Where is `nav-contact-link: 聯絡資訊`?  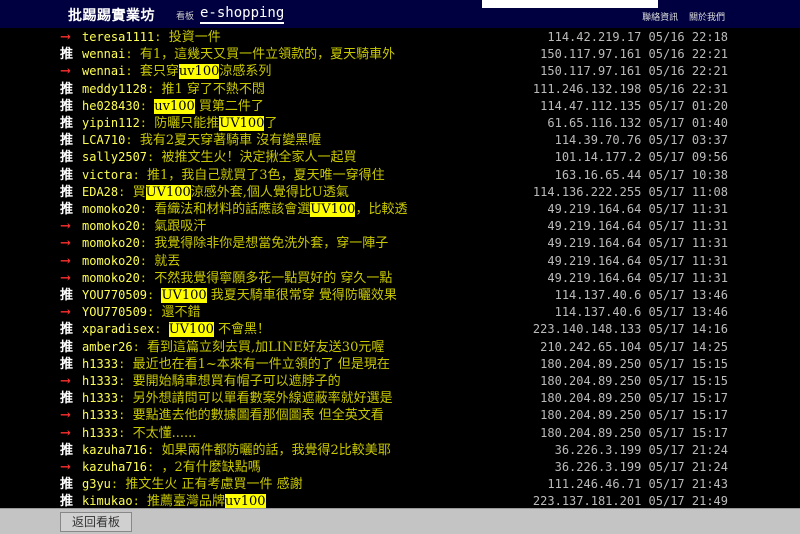
nav-contact-link: 聯絡資訊 is located at coordinates (660, 18).